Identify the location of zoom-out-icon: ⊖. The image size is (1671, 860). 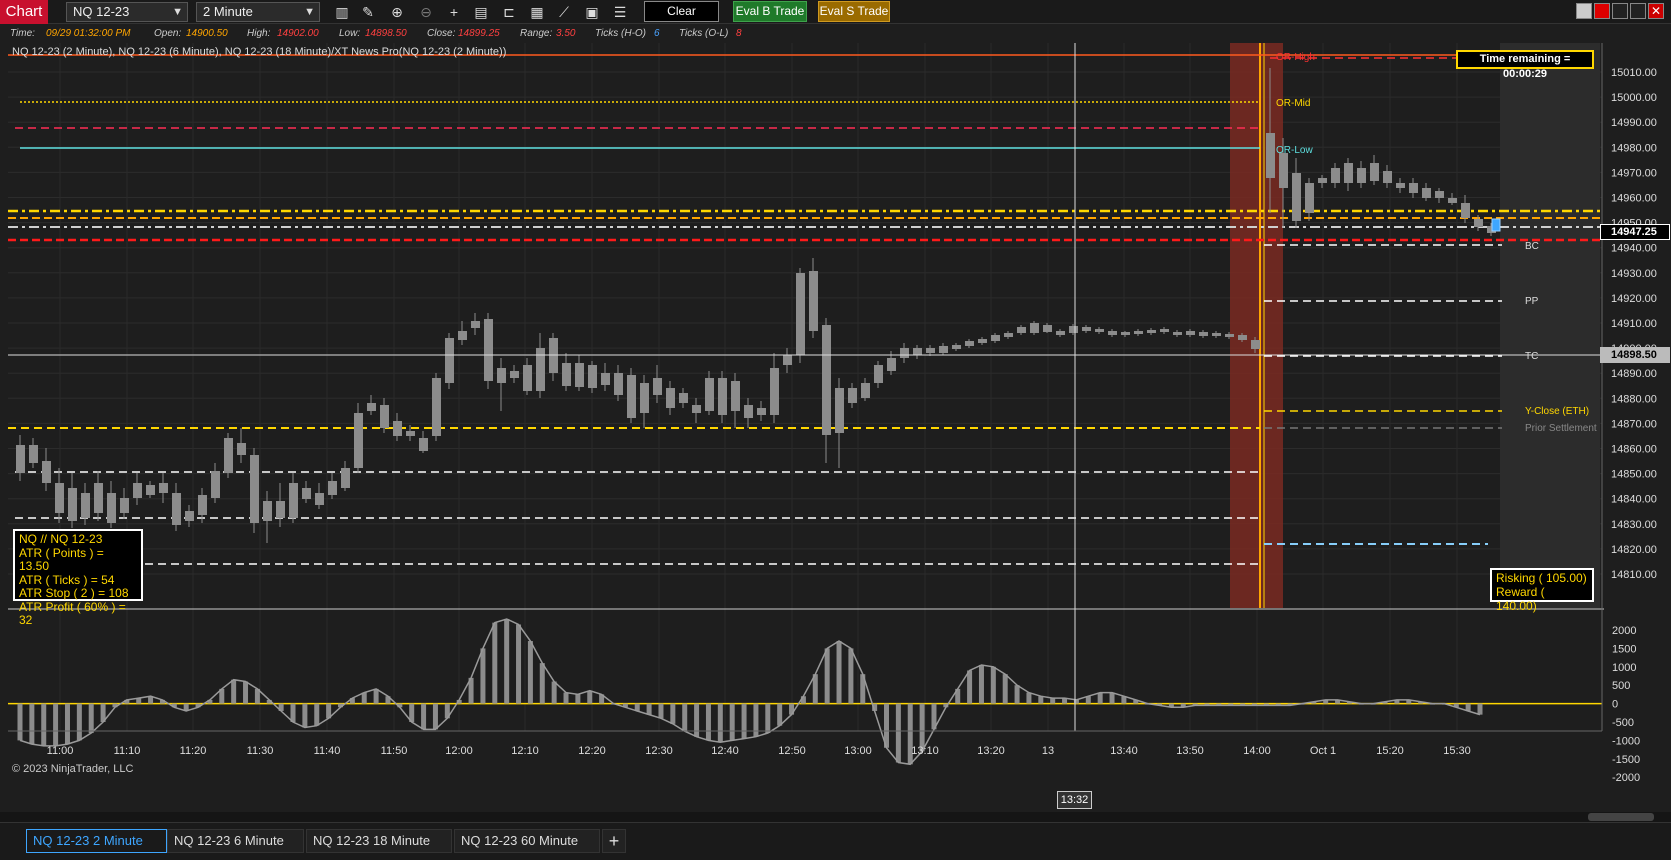
(426, 12).